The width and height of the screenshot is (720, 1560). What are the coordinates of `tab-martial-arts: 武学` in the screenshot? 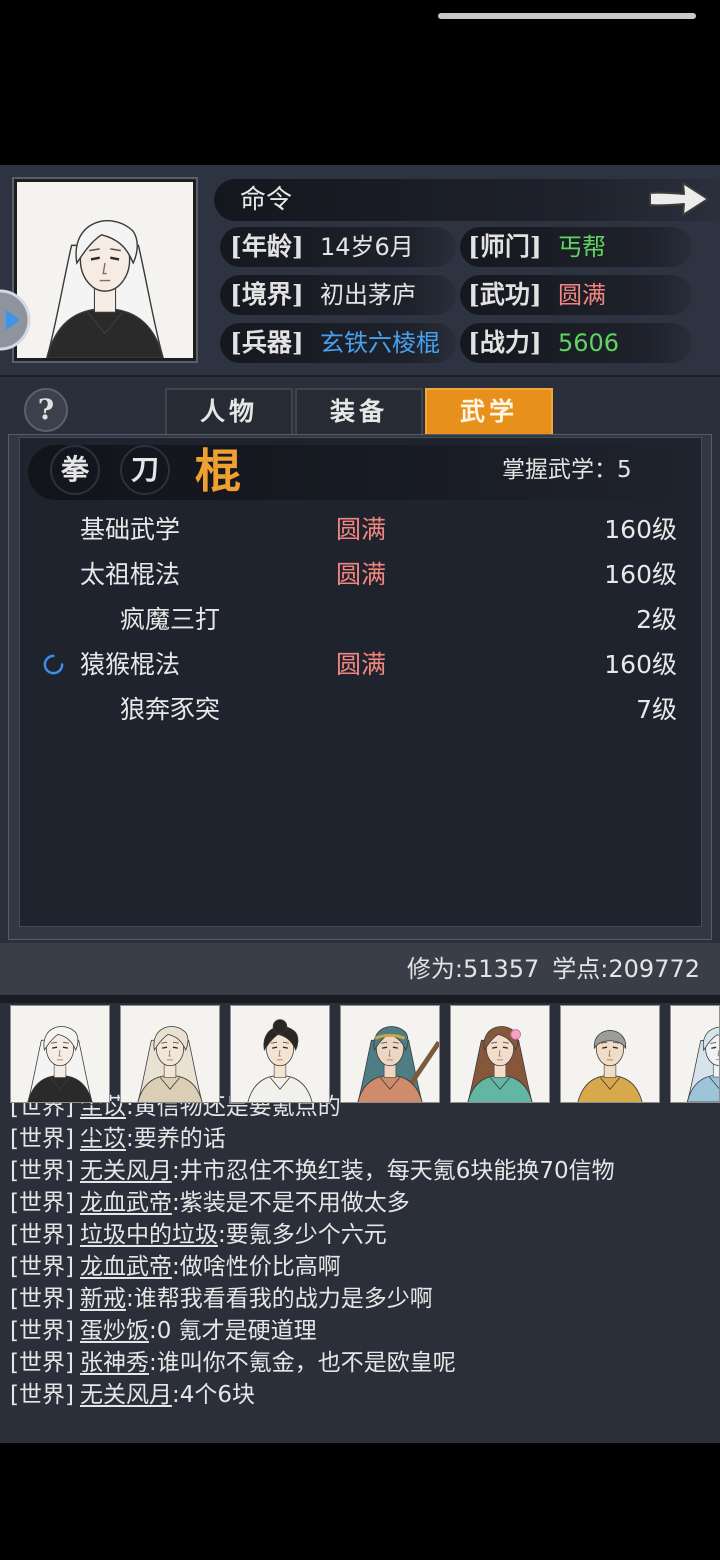 It's located at (489, 411).